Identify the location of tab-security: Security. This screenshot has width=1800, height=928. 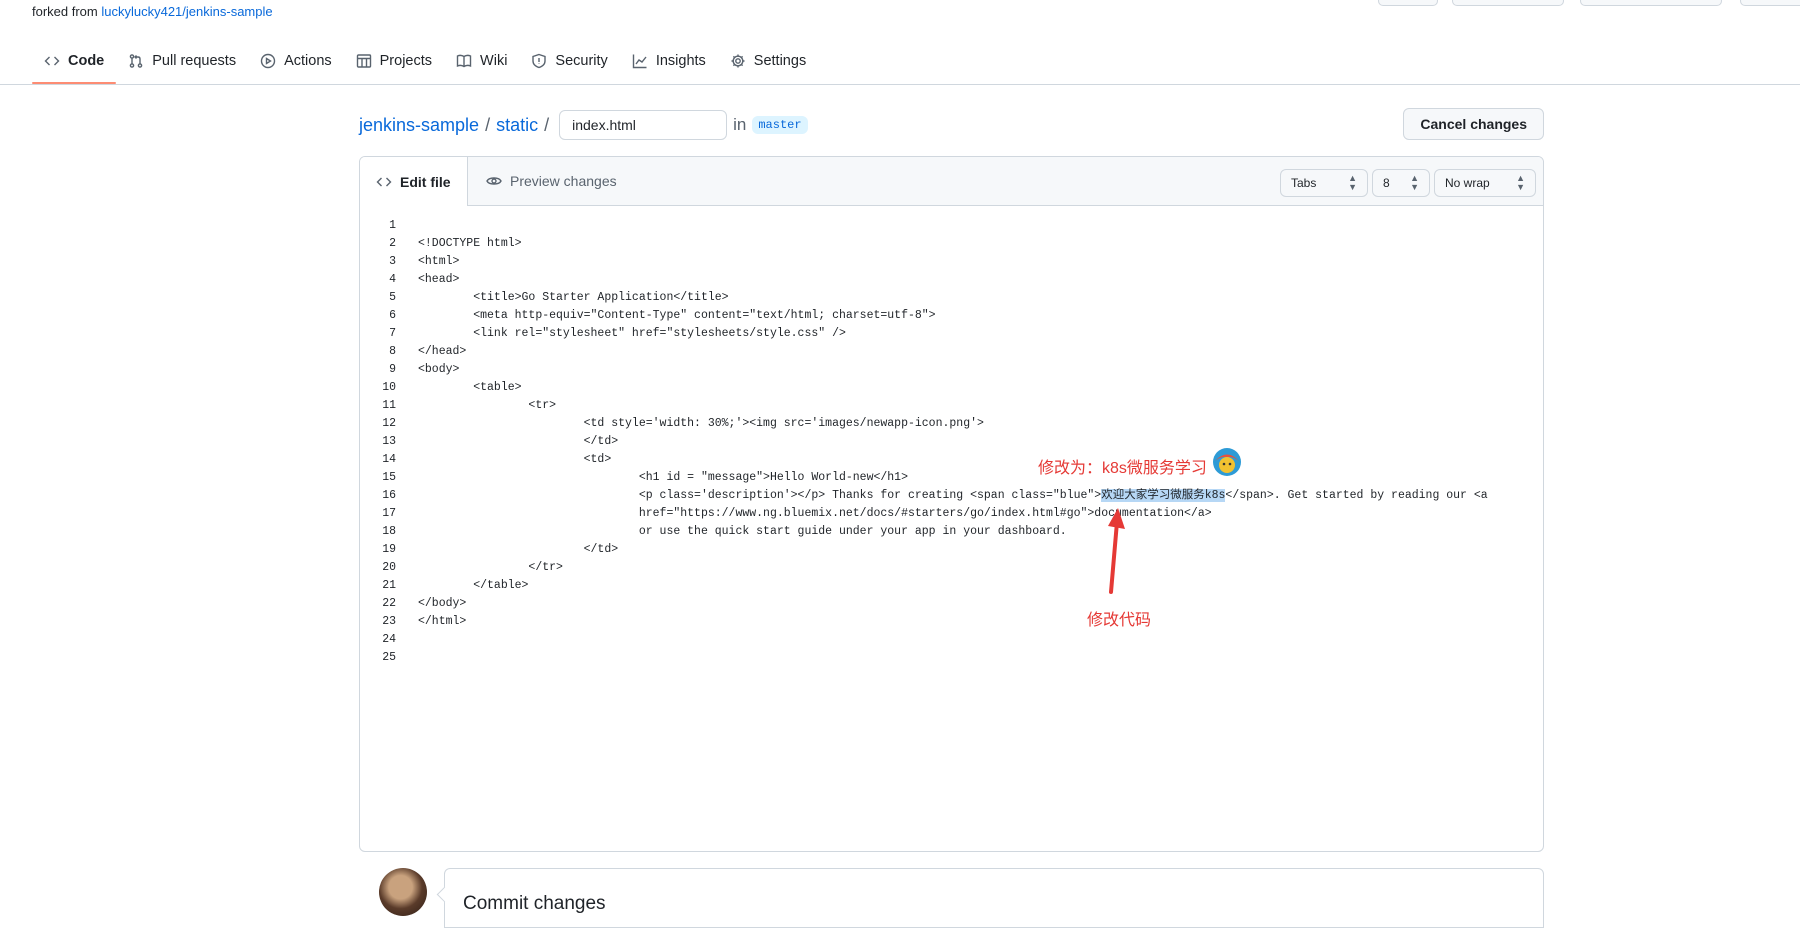
(569, 61).